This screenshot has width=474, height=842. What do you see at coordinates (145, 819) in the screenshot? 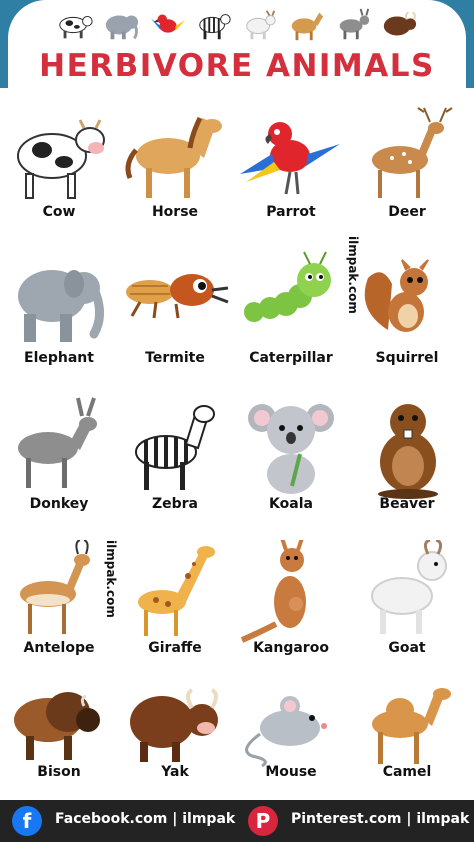
I see `facebook-link: Facebook.com | ilmpak` at bounding box center [145, 819].